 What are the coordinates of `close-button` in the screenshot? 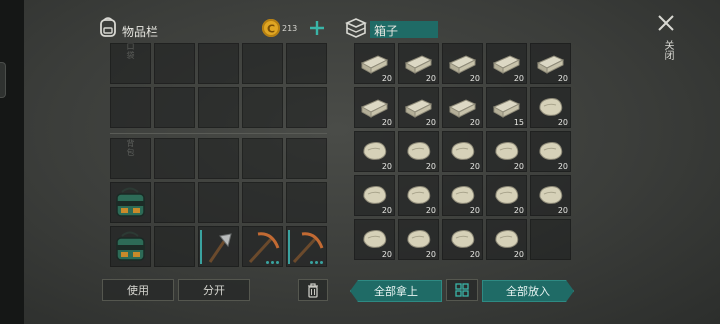 It's located at (666, 23).